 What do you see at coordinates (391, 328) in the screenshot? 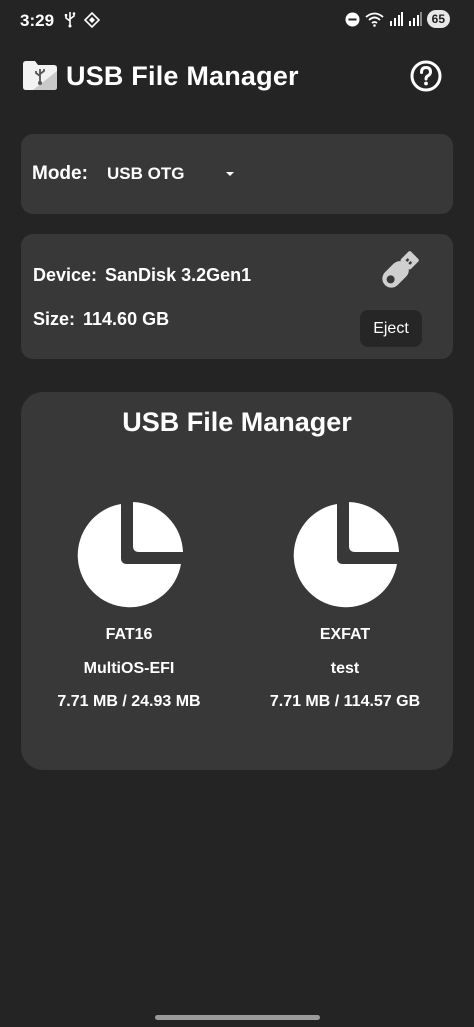
I see `eject-button: Eject` at bounding box center [391, 328].